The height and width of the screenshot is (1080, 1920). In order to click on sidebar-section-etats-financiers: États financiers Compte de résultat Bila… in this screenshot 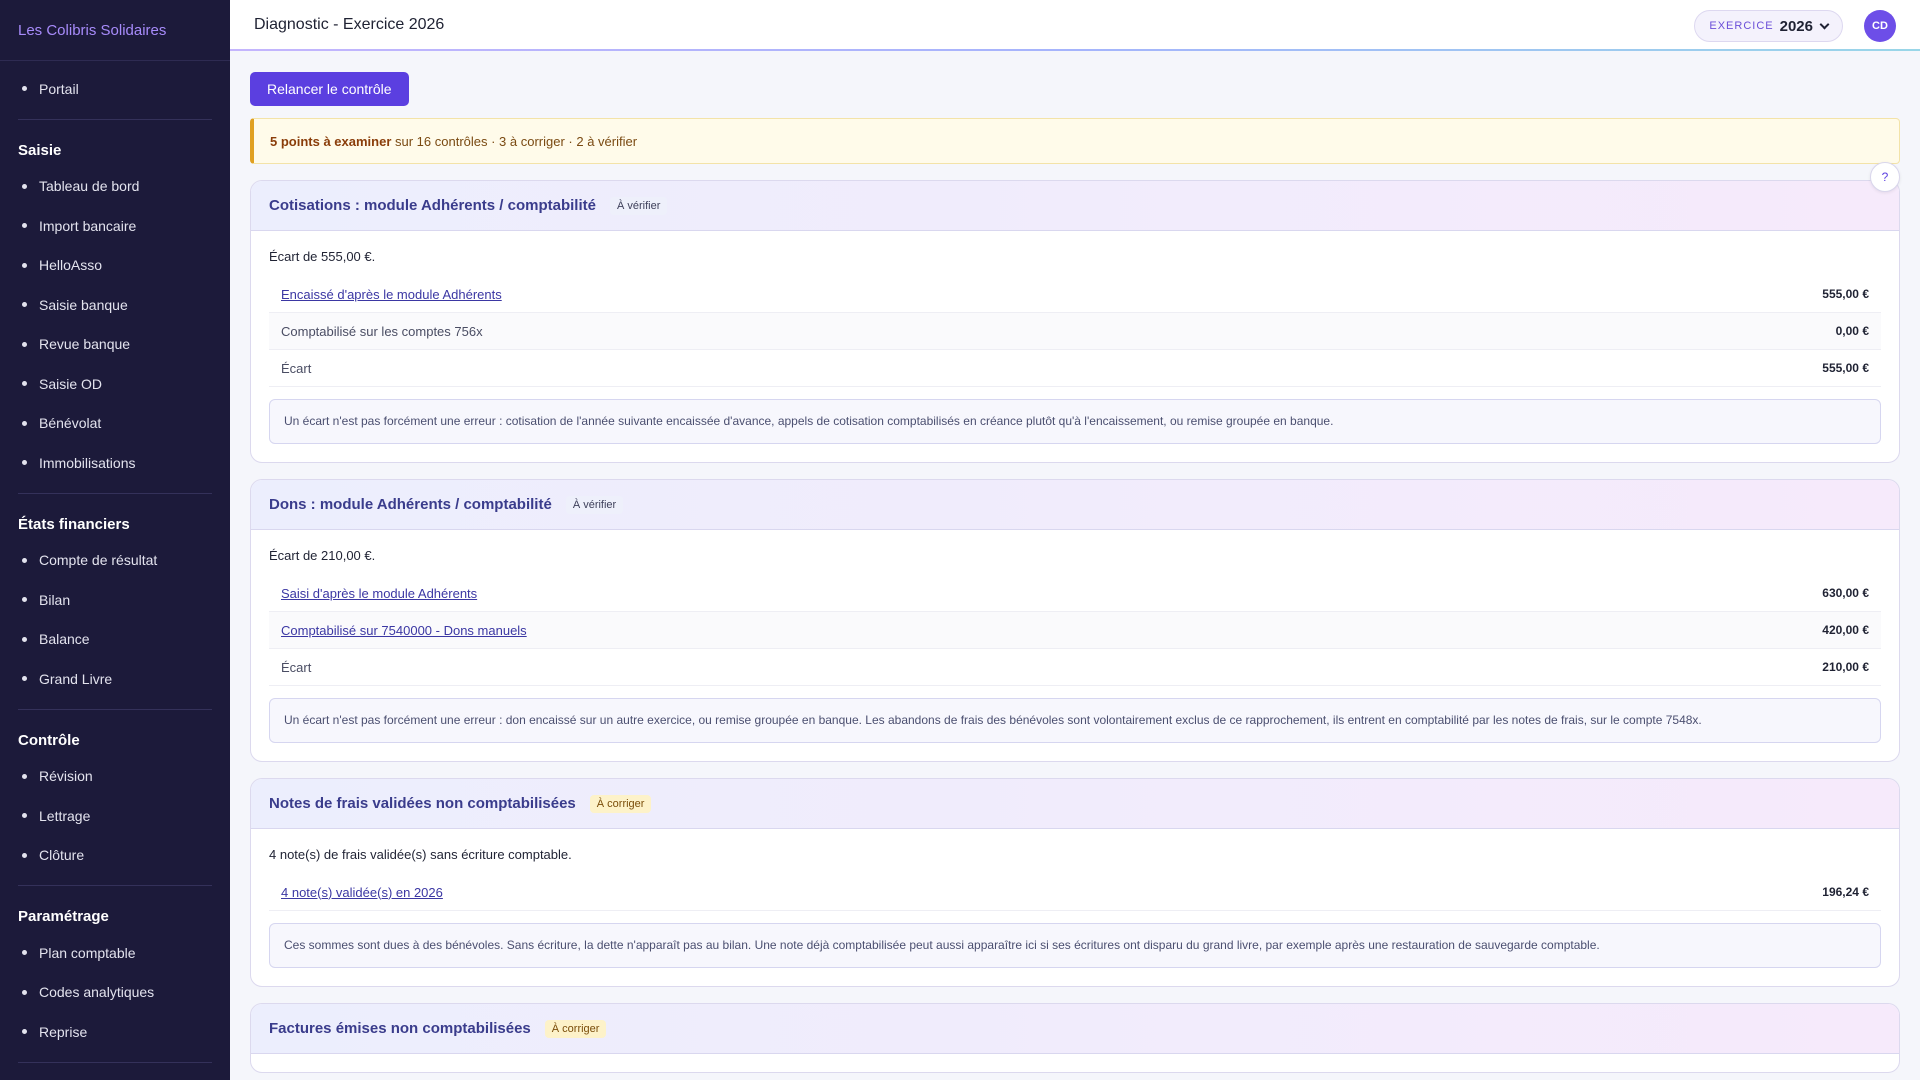, I will do `click(115, 607)`.